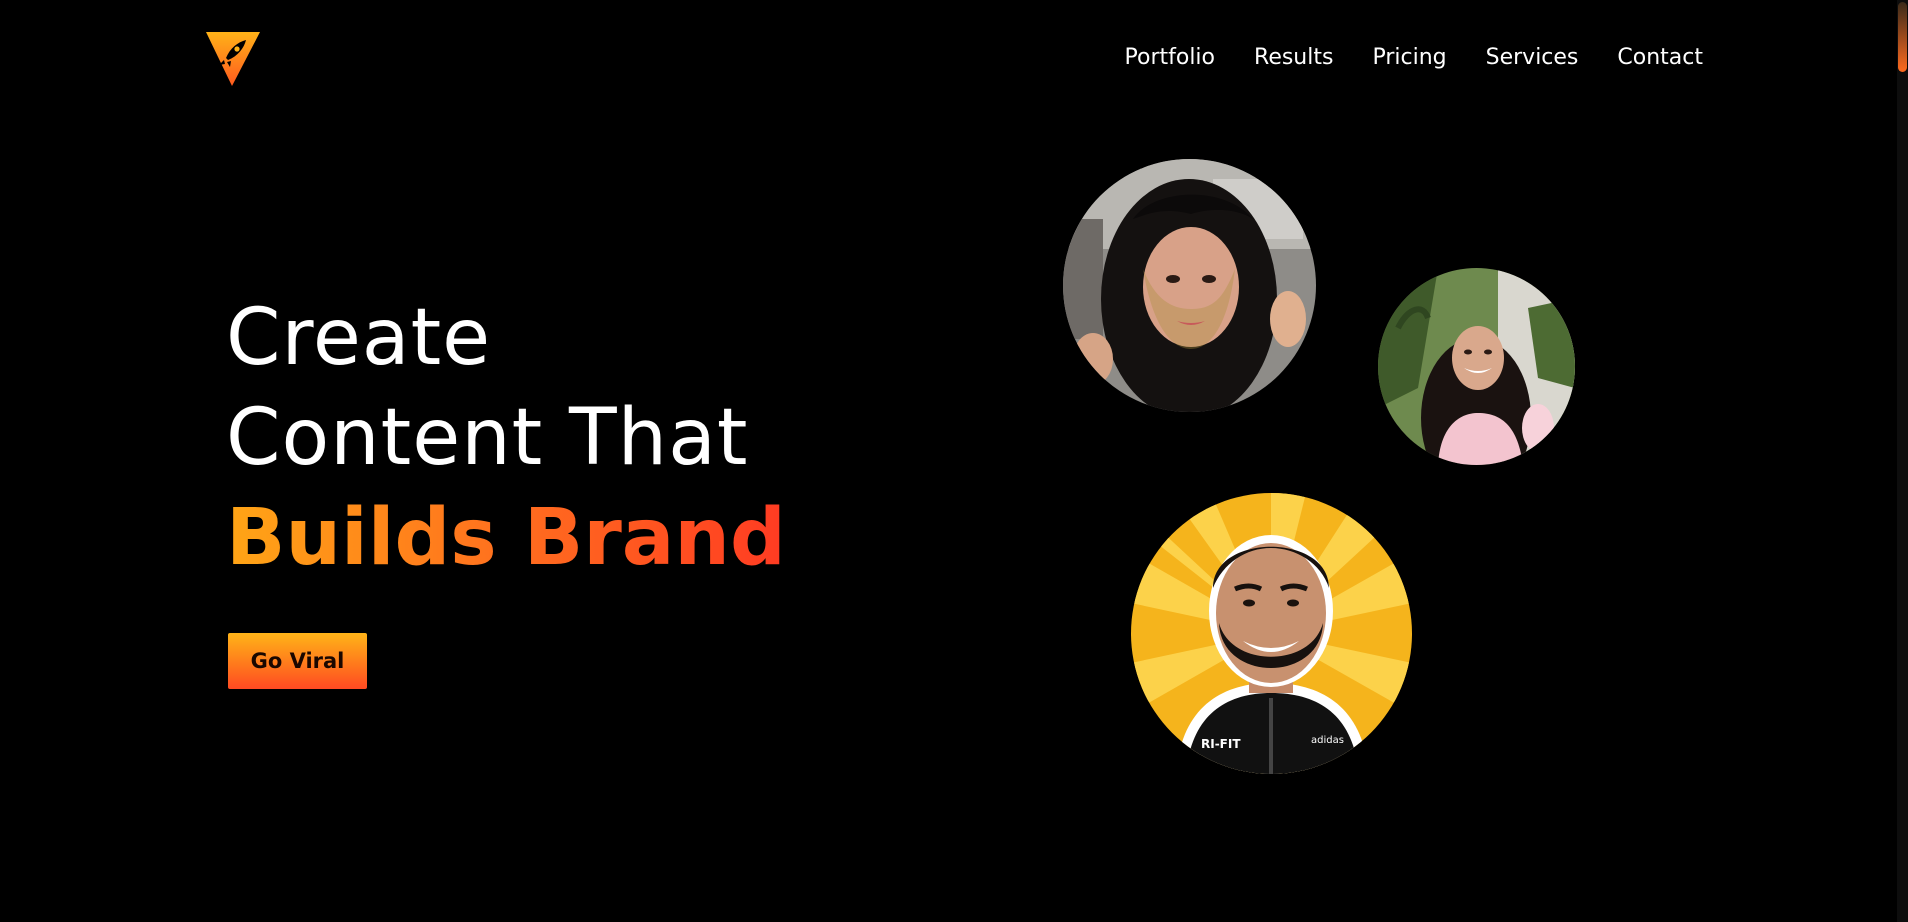 This screenshot has width=1908, height=922. I want to click on nav-link-contact: Contact, so click(1660, 58).